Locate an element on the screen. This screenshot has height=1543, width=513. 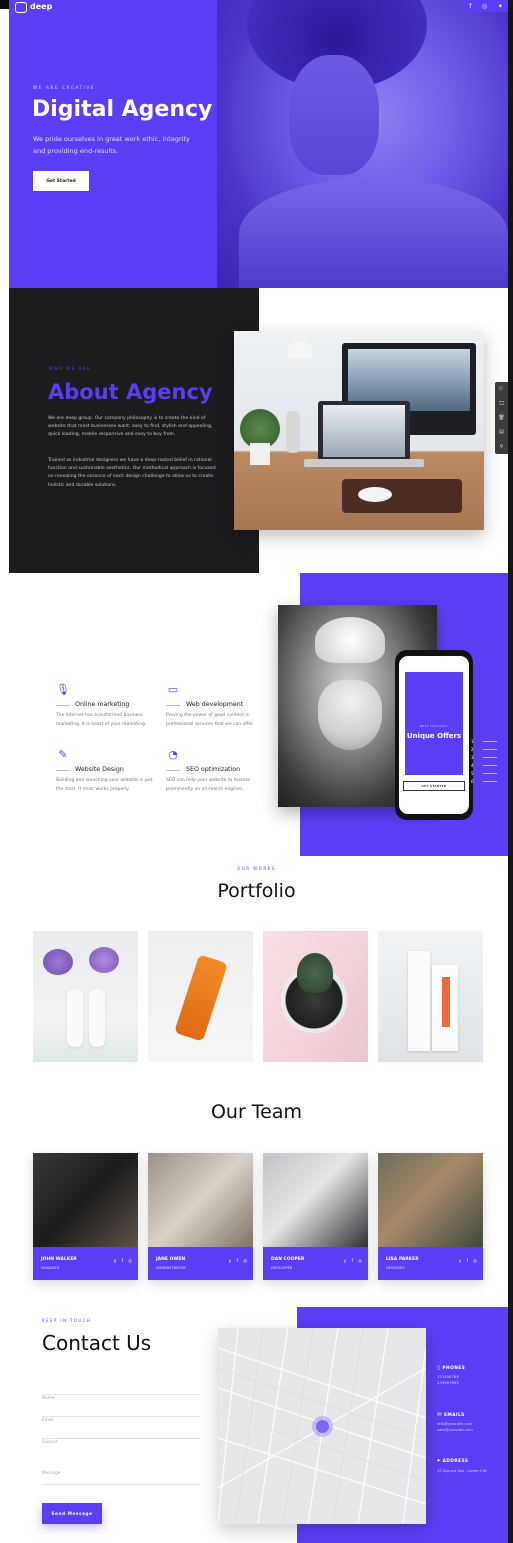
succulent-plant is located at coordinates (315, 973).